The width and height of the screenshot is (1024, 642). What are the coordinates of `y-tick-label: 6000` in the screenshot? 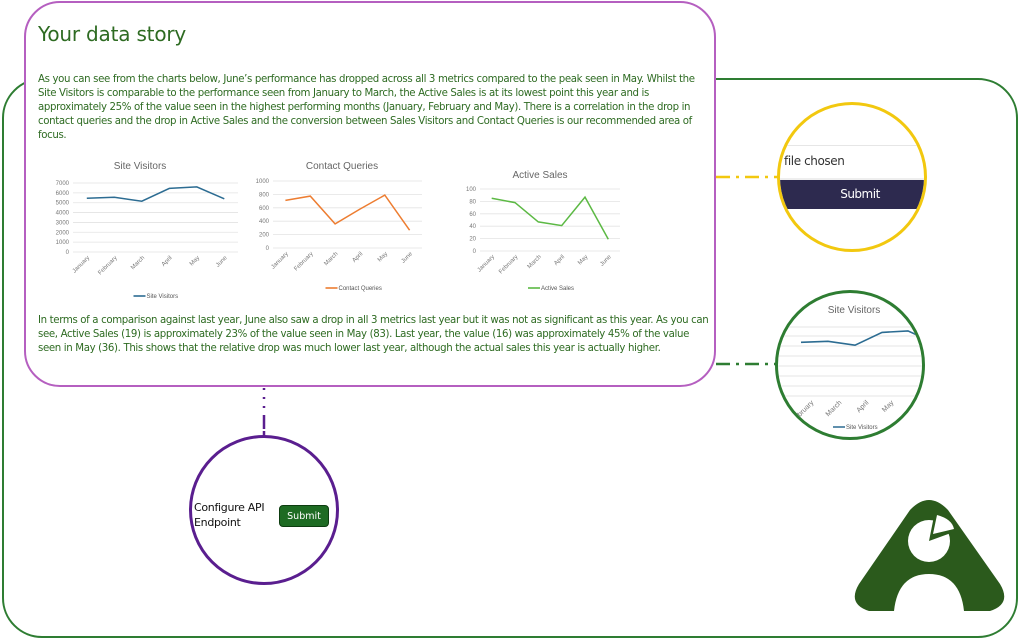 It's located at (63, 194).